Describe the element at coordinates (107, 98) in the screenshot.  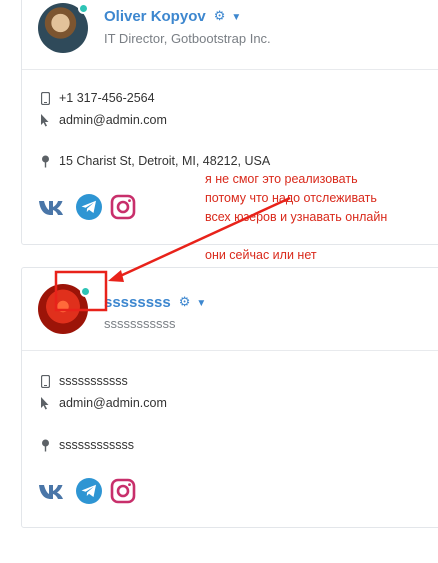
I see `phone-text: +1 317-456-2564` at that location.